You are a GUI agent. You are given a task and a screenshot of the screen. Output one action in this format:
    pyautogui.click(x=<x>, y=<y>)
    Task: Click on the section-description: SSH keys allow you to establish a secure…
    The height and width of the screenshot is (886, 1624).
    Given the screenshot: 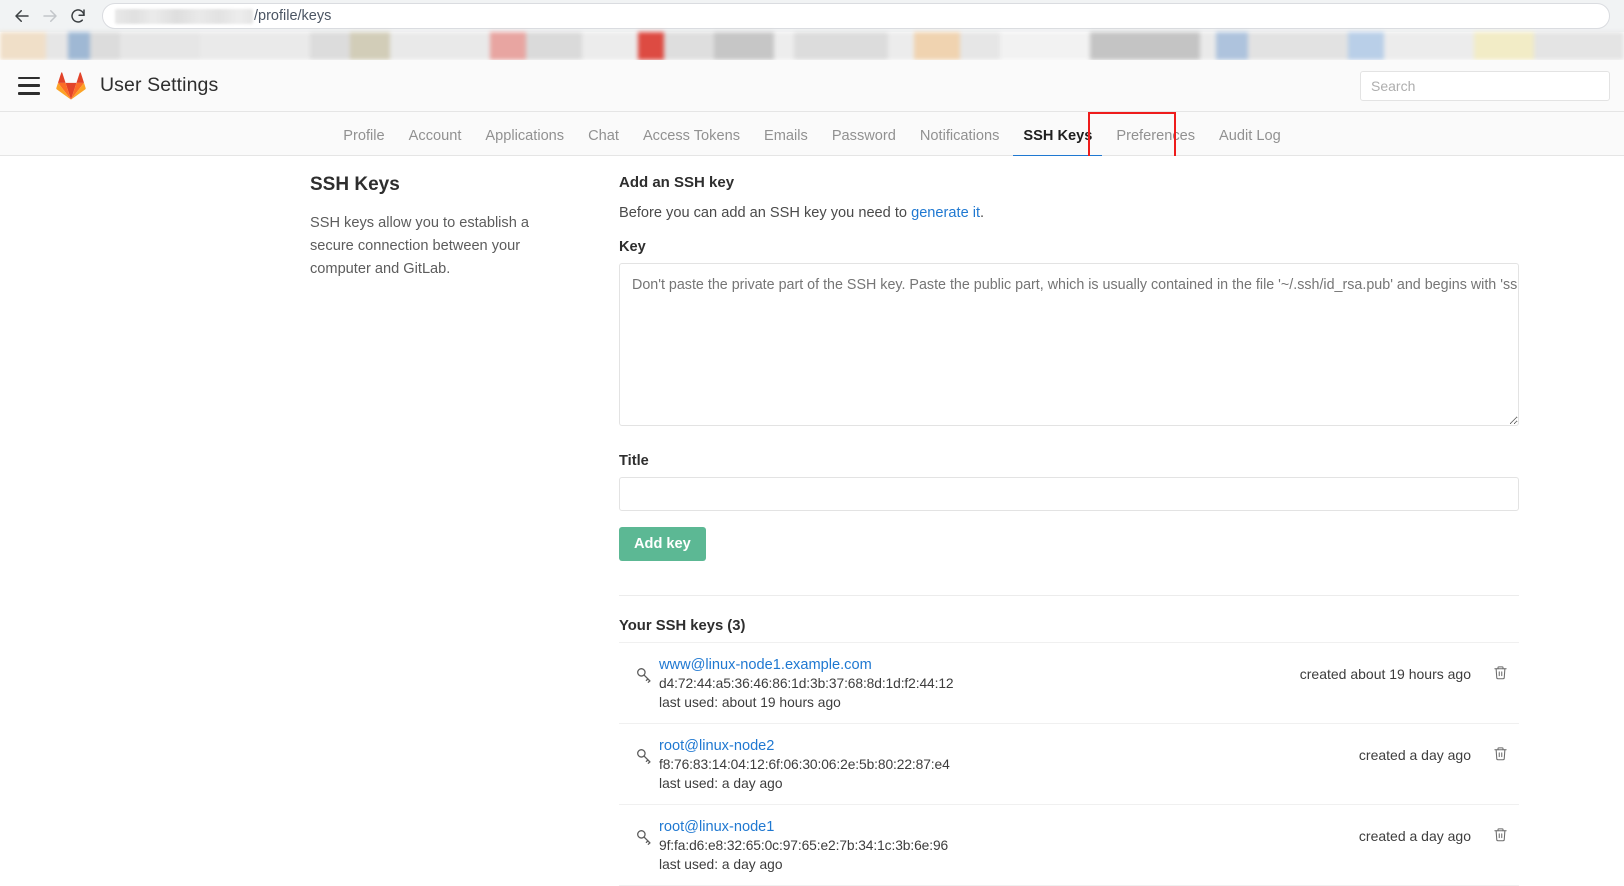 What is the action you would take?
    pyautogui.click(x=420, y=246)
    